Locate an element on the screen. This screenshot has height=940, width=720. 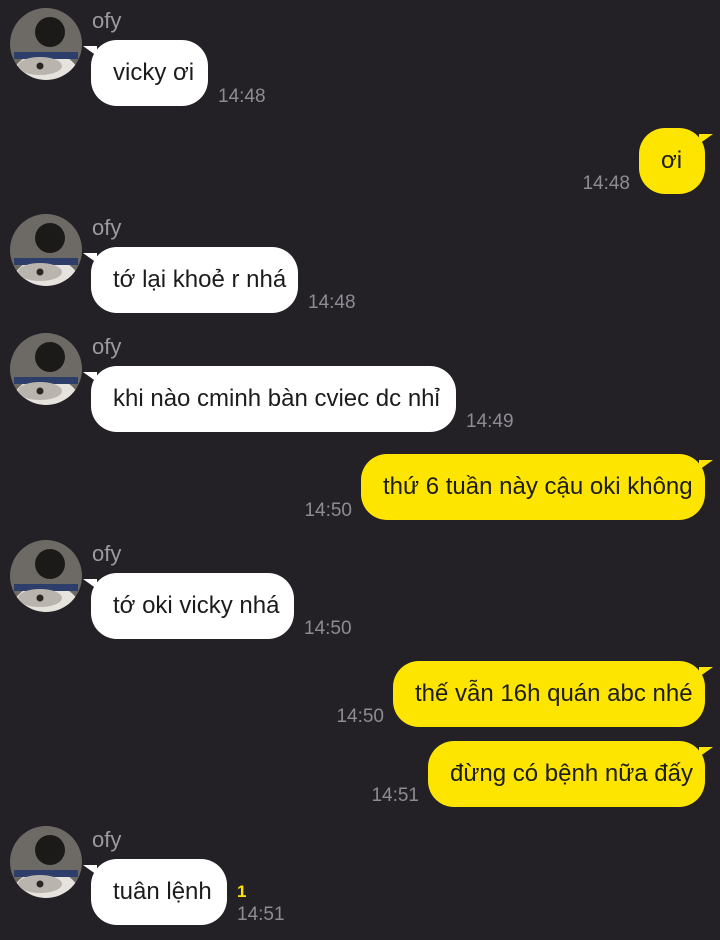
message-bubble: đừng có bệnh nữa đấy is located at coordinates (570, 774).